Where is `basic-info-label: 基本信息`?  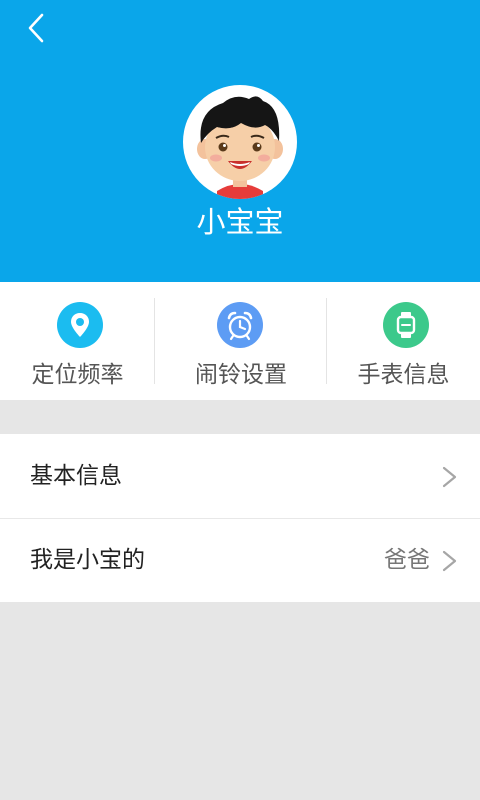 basic-info-label: 基本信息 is located at coordinates (76, 476).